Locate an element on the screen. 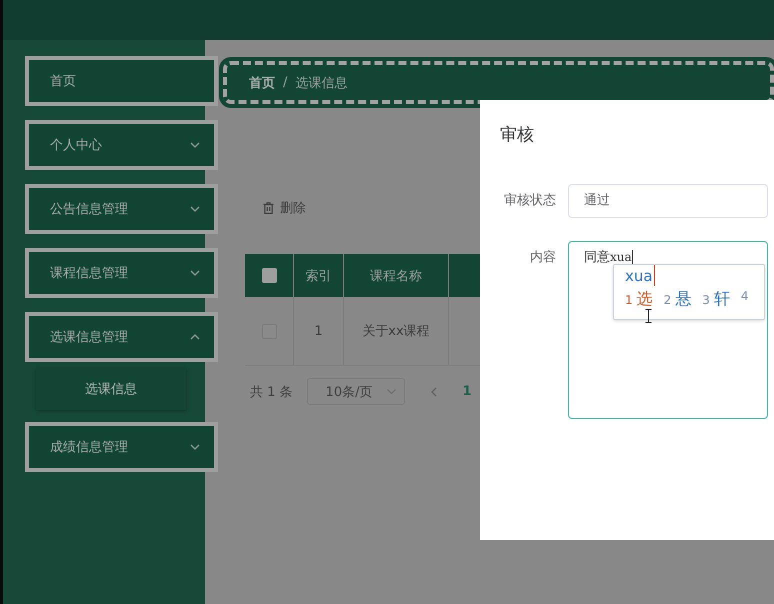 The width and height of the screenshot is (774, 604). menu-item: 个人中心 is located at coordinates (121, 145).